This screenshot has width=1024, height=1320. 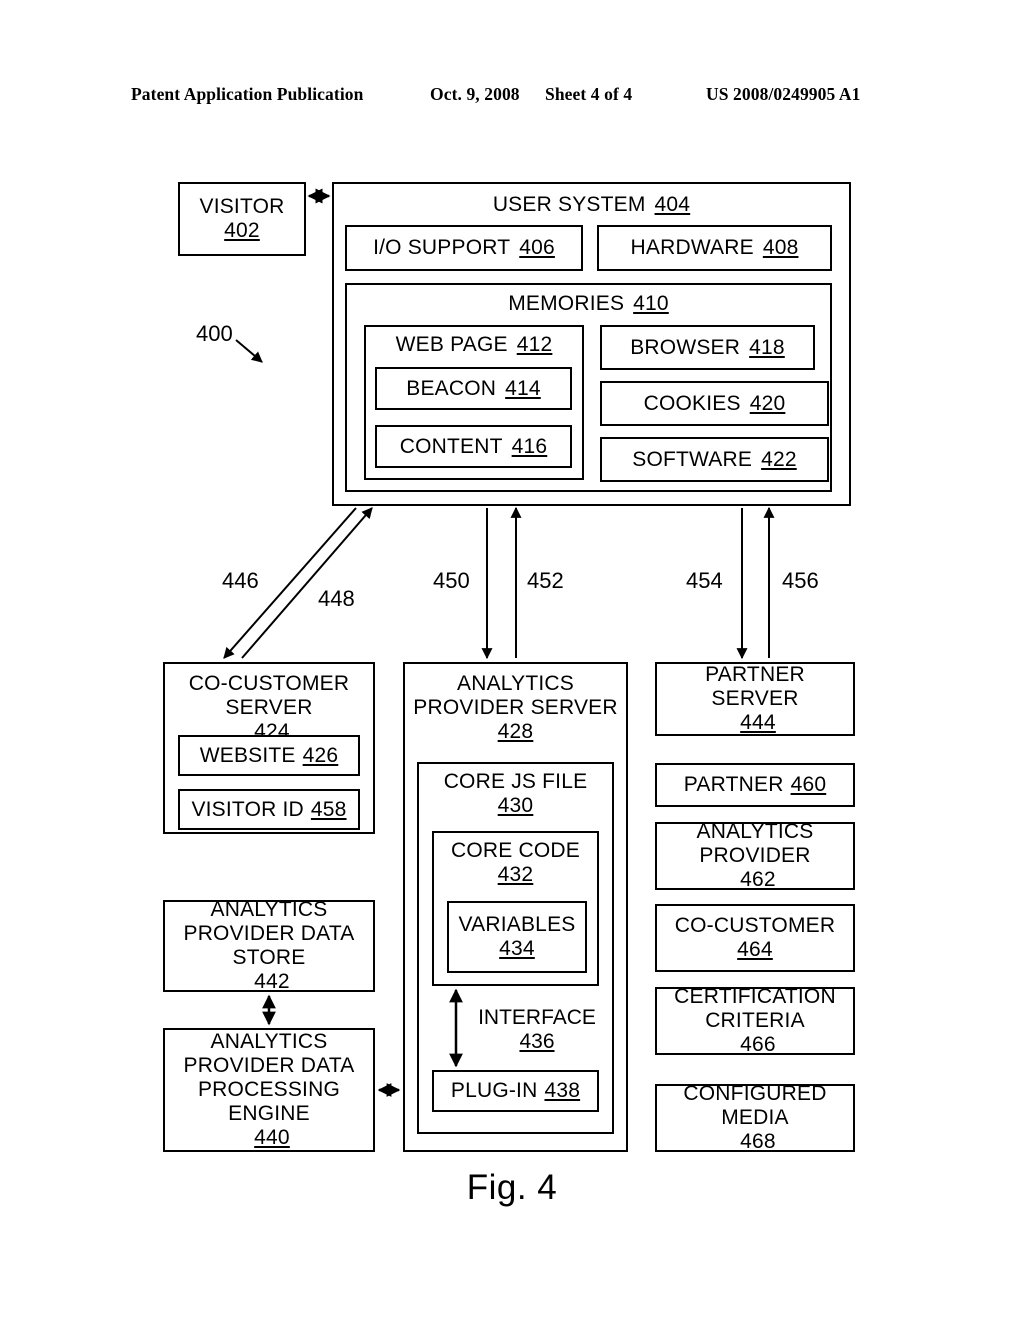 I want to click on box-visitor-label: VISITOR, so click(x=242, y=207).